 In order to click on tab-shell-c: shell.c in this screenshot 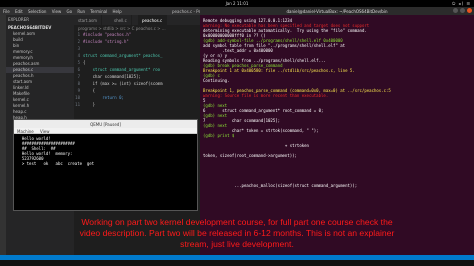, I will do `click(121, 20)`.